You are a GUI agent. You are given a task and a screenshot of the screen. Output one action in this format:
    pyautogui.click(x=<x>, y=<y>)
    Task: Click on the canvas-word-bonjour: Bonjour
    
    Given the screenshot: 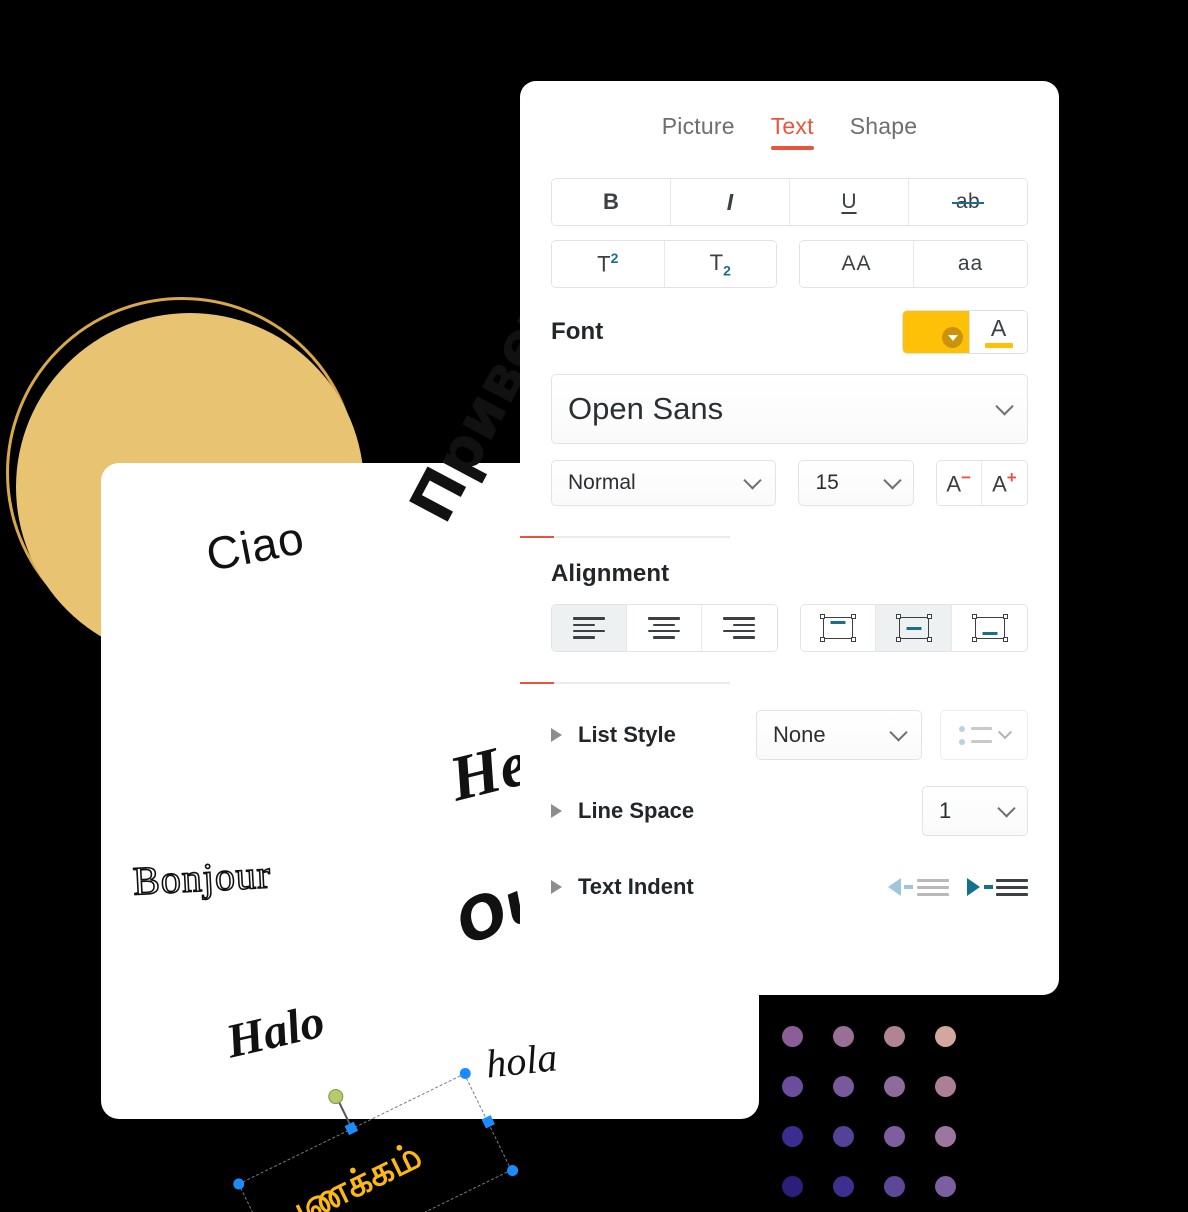 What is the action you would take?
    pyautogui.click(x=202, y=878)
    